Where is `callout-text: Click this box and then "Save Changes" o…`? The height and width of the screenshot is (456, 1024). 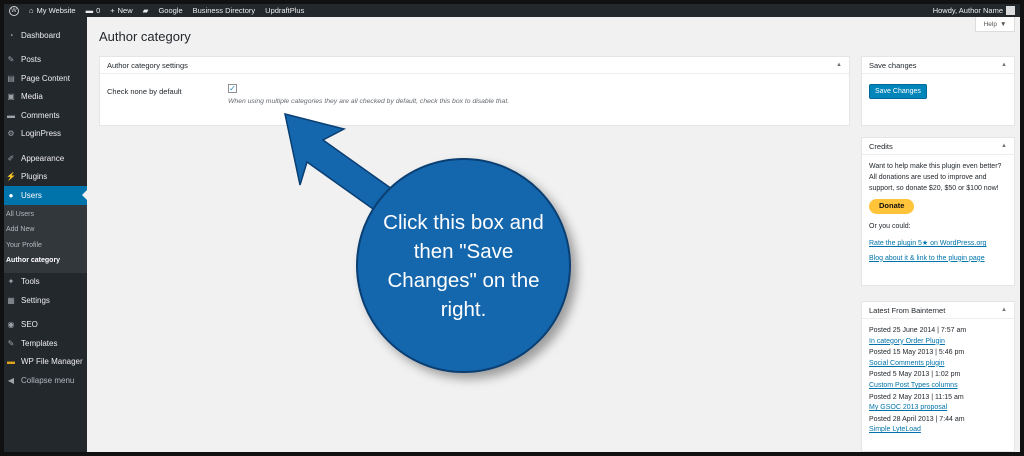 callout-text: Click this box and then "Save Changes" o… is located at coordinates (463, 265).